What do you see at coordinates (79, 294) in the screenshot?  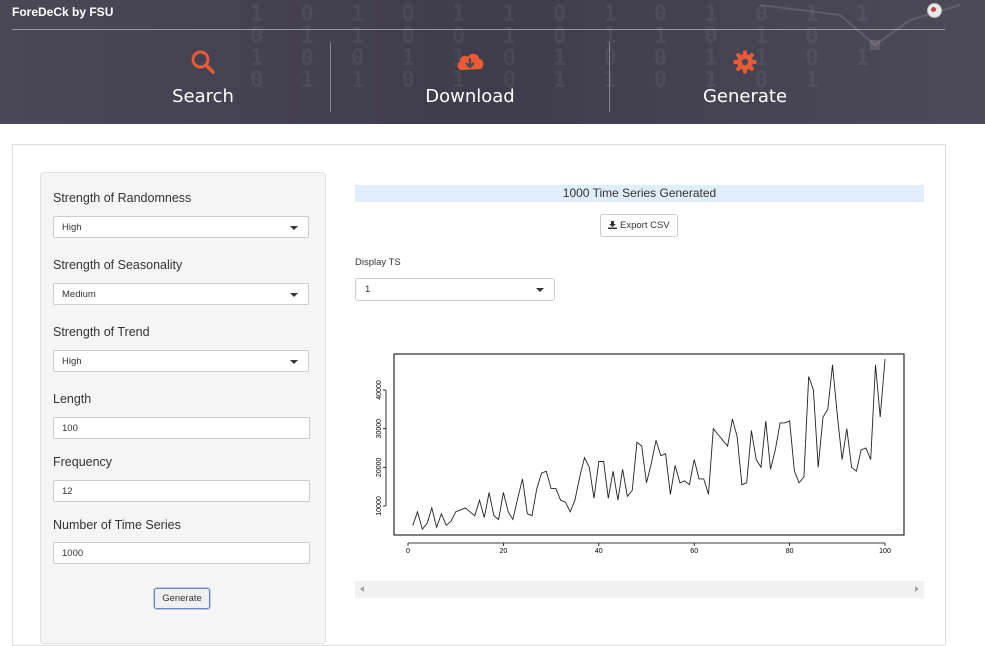 I see `seasonality-value: Medium` at bounding box center [79, 294].